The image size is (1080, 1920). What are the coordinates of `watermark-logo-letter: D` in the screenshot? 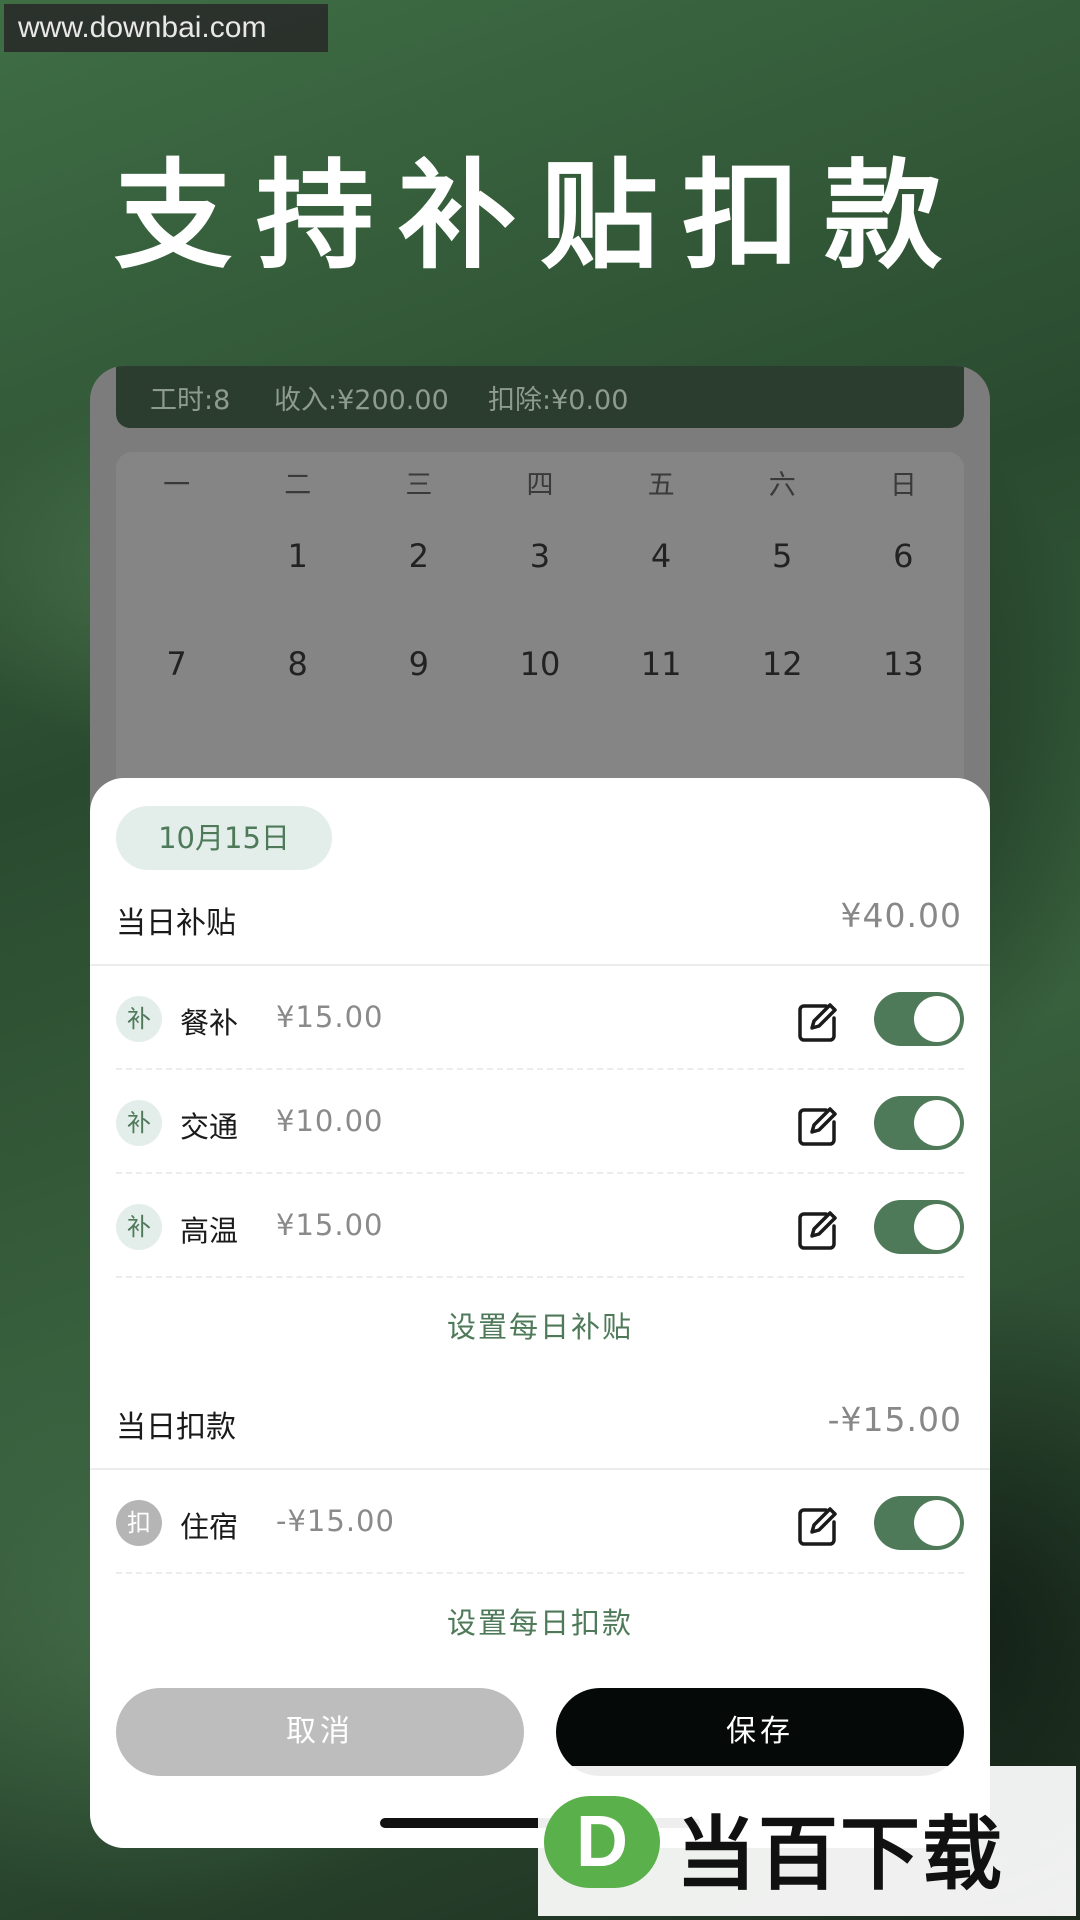 It's located at (602, 1842).